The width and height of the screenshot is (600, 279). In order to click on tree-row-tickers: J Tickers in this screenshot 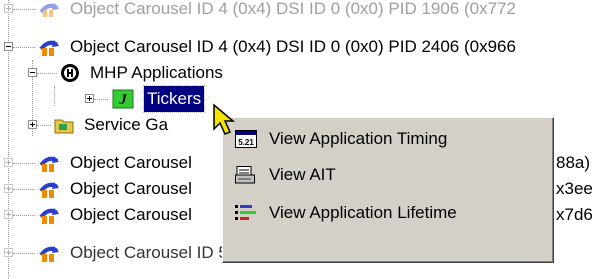, I will do `click(300, 99)`.